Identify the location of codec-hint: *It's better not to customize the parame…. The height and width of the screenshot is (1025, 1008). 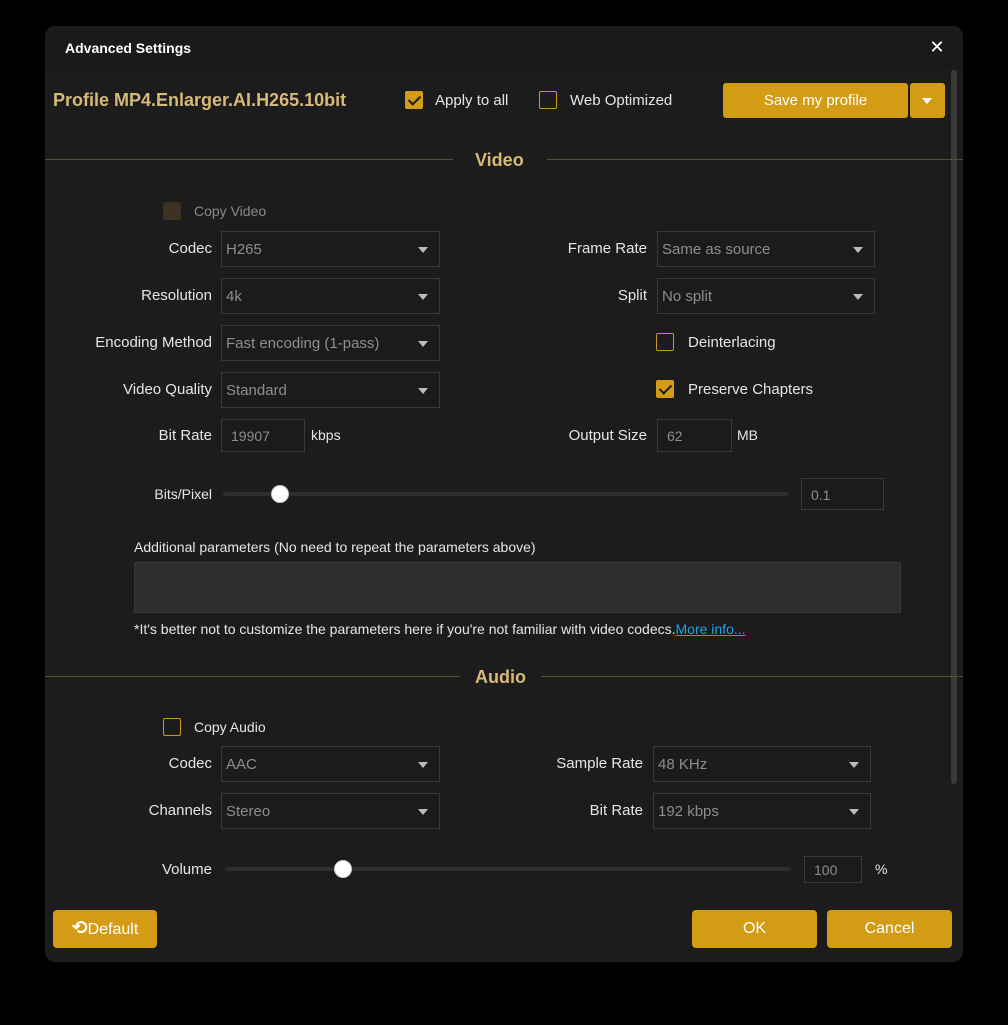
(440, 629).